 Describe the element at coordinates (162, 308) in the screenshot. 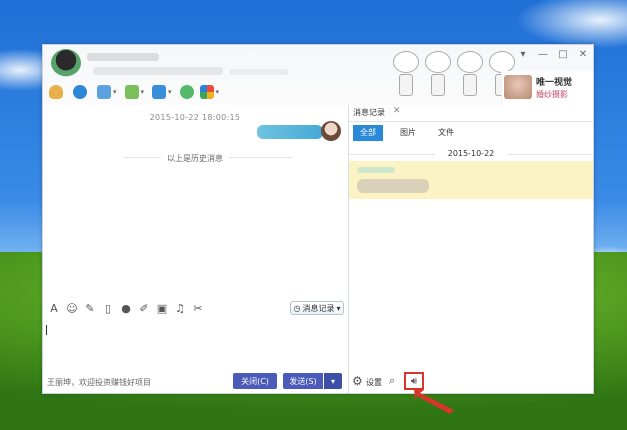

I see `image-icon: ▣` at that location.